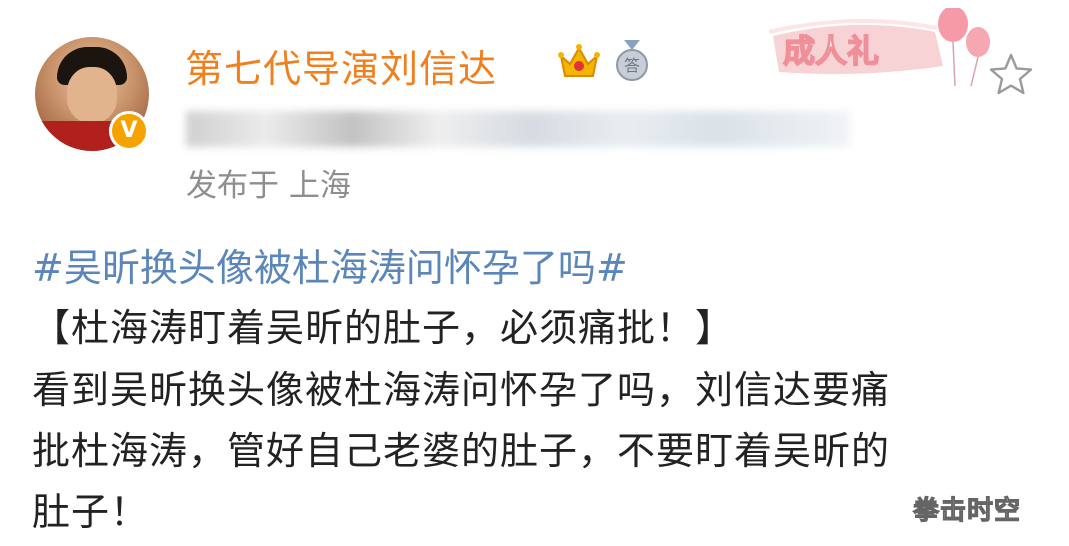 Image resolution: width=1069 pixels, height=546 pixels. Describe the element at coordinates (461, 390) in the screenshot. I see `post-line: 看到吴昕换头像被杜海涛问怀孕了吗，刘信达要痛` at that location.